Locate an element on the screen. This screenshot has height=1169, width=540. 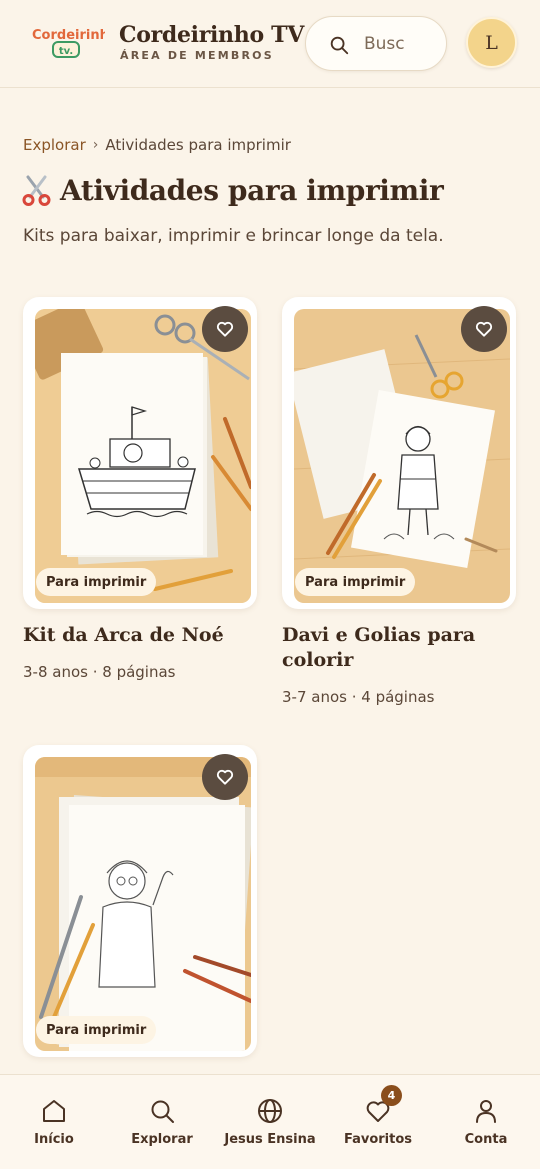
nav-item-explorar: Explorar is located at coordinates (162, 1122).